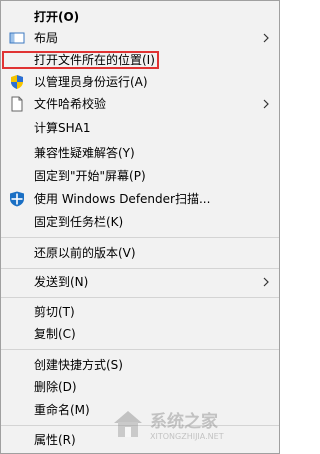 This screenshot has height=454, width=320. What do you see at coordinates (55, 440) in the screenshot?
I see `menu-item-label: 属性(R)` at bounding box center [55, 440].